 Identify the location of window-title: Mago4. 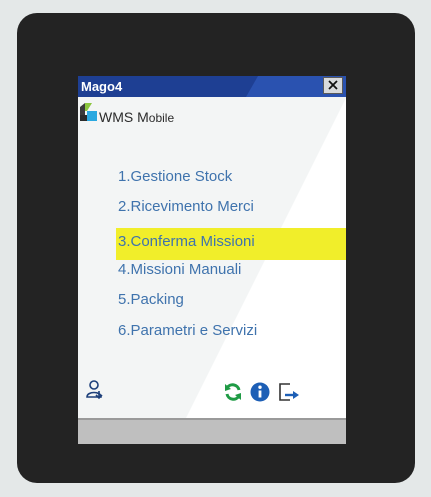
(102, 86).